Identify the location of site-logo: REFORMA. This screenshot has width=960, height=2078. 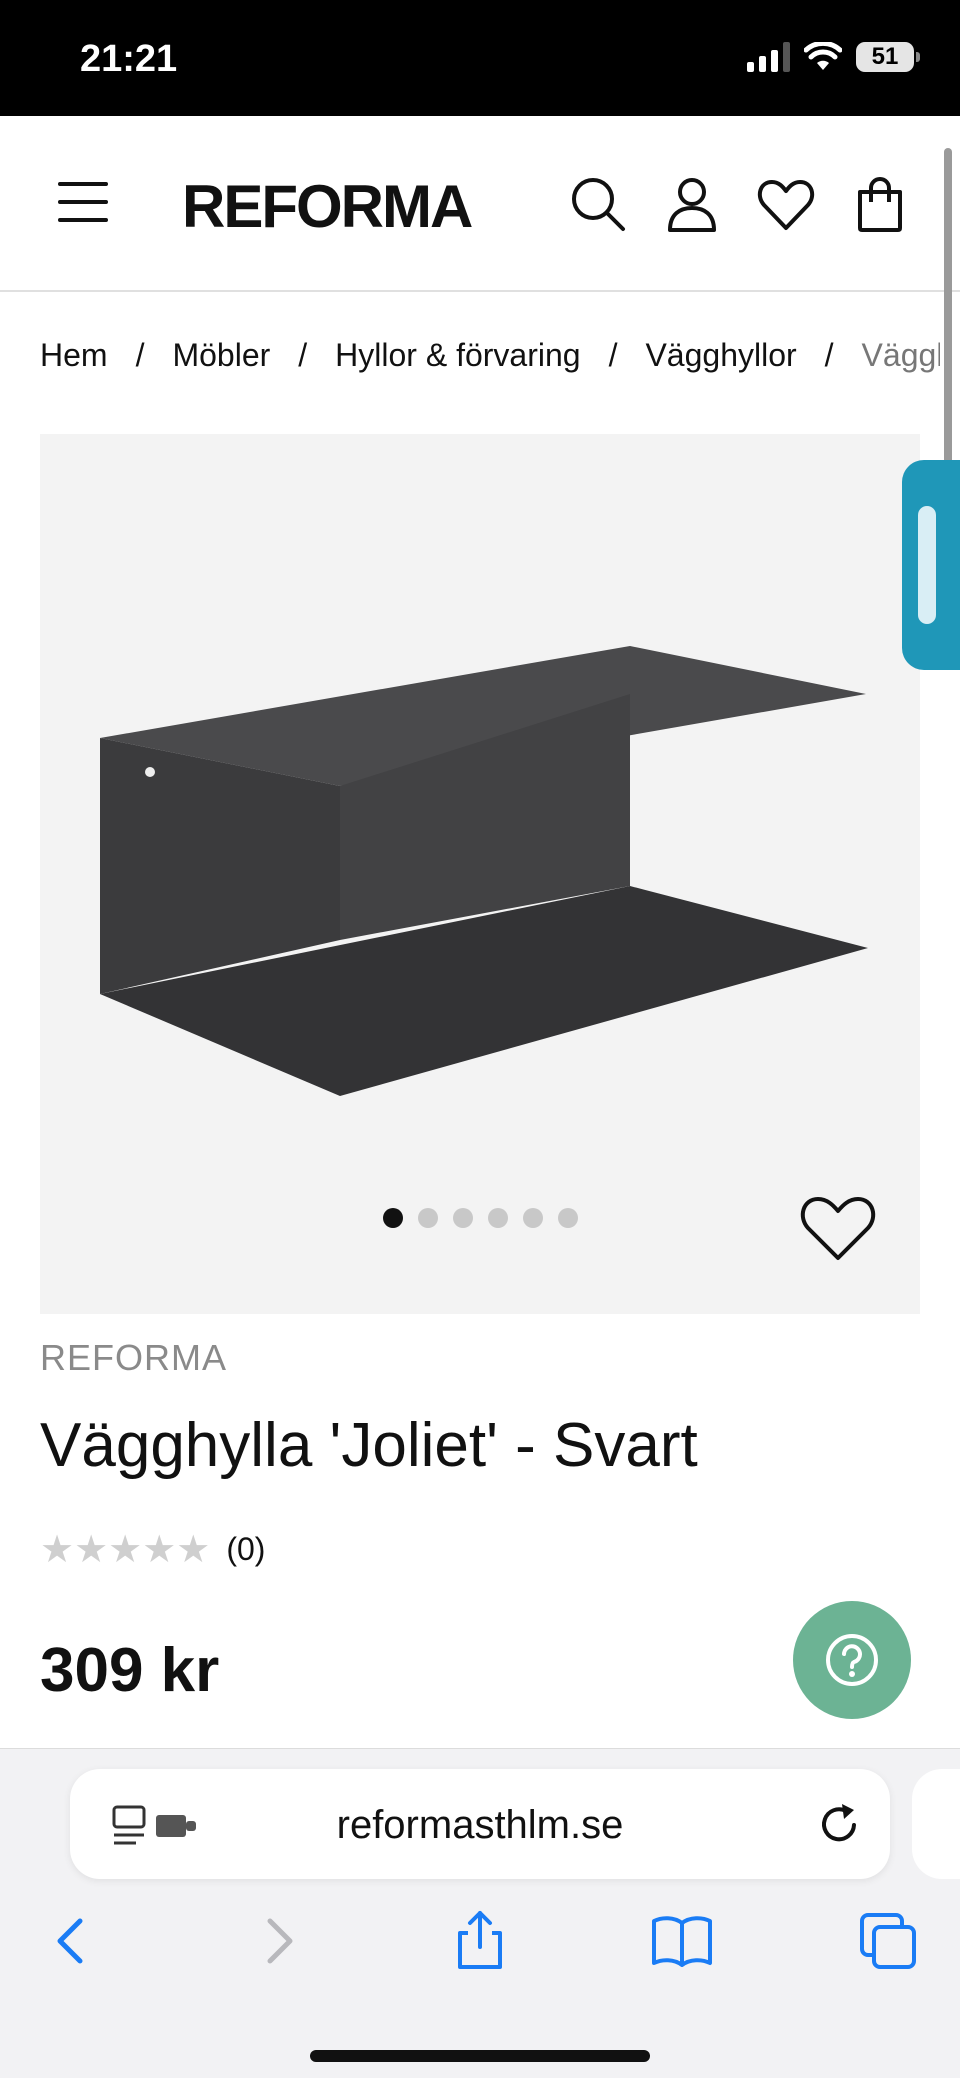
(327, 206).